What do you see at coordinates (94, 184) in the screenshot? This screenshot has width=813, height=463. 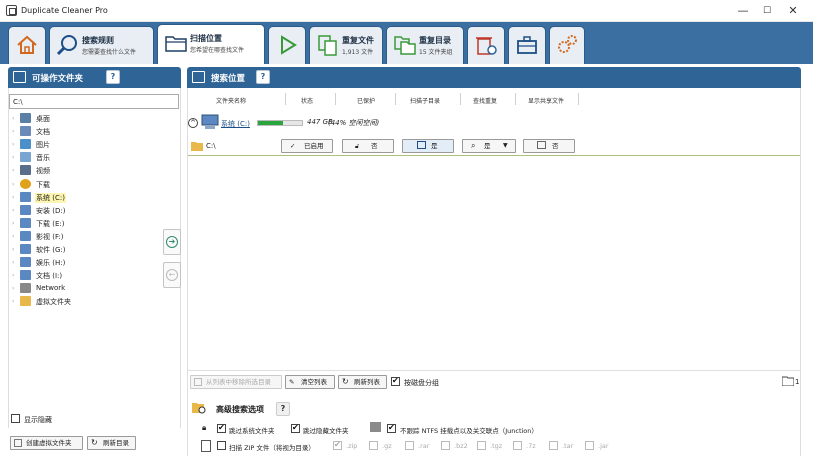 I see `tree-item: › 下载` at bounding box center [94, 184].